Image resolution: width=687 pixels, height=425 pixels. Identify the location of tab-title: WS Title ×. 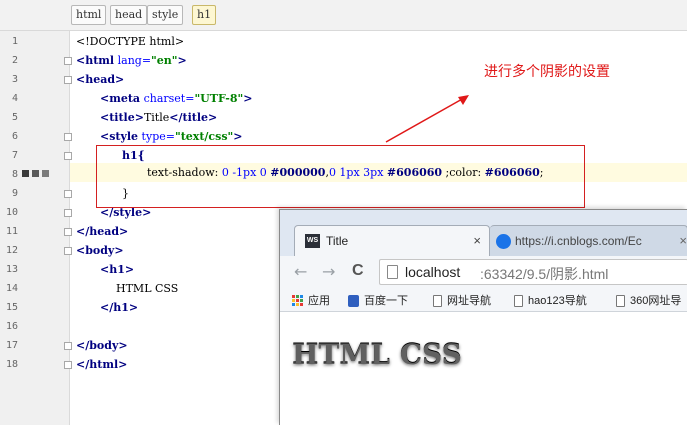
(392, 240).